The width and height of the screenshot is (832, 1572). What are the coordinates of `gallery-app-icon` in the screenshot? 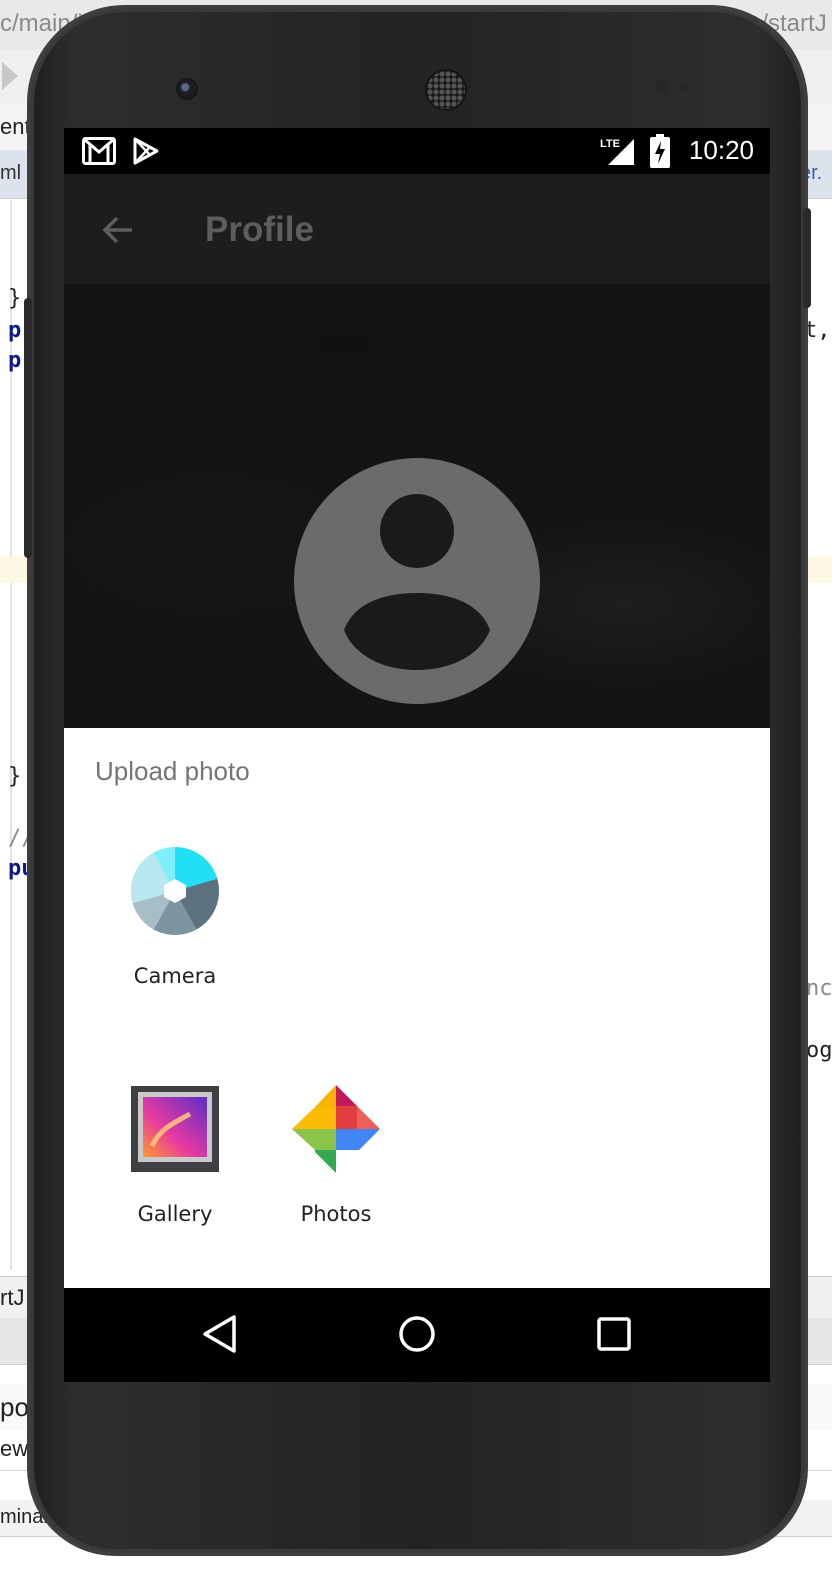 It's located at (175, 1129).